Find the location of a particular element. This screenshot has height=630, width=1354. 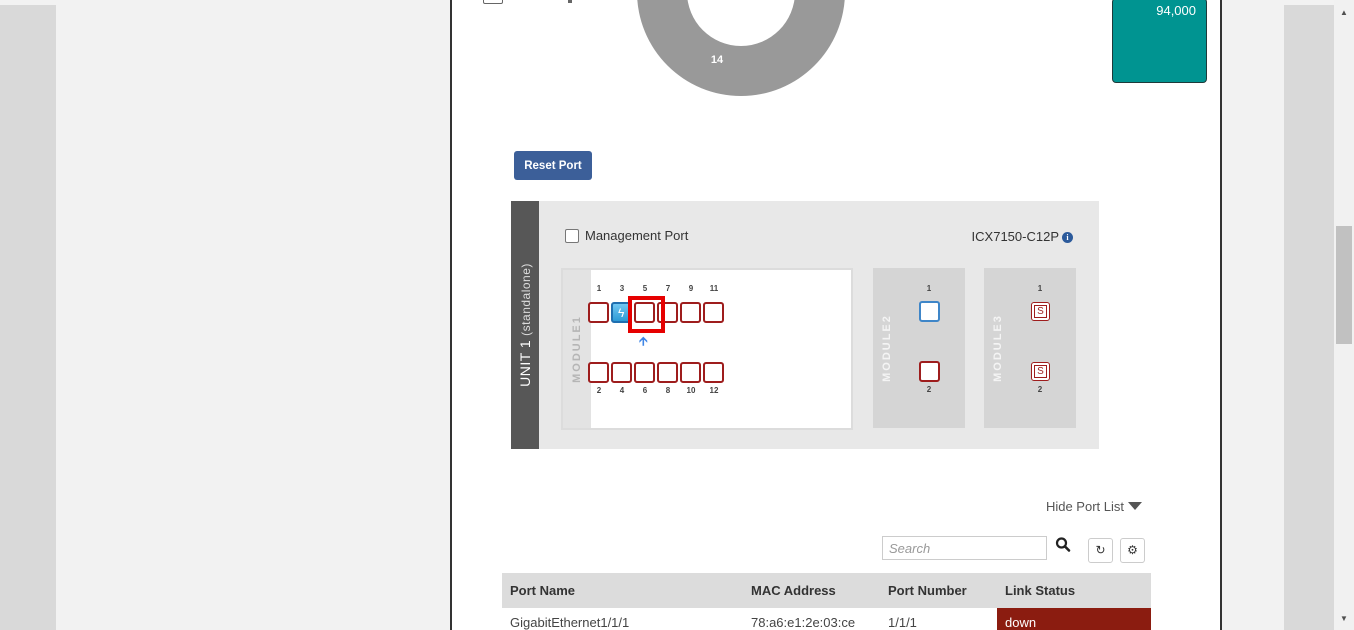

model-name-text: ICX7150-C12P is located at coordinates (1015, 236).